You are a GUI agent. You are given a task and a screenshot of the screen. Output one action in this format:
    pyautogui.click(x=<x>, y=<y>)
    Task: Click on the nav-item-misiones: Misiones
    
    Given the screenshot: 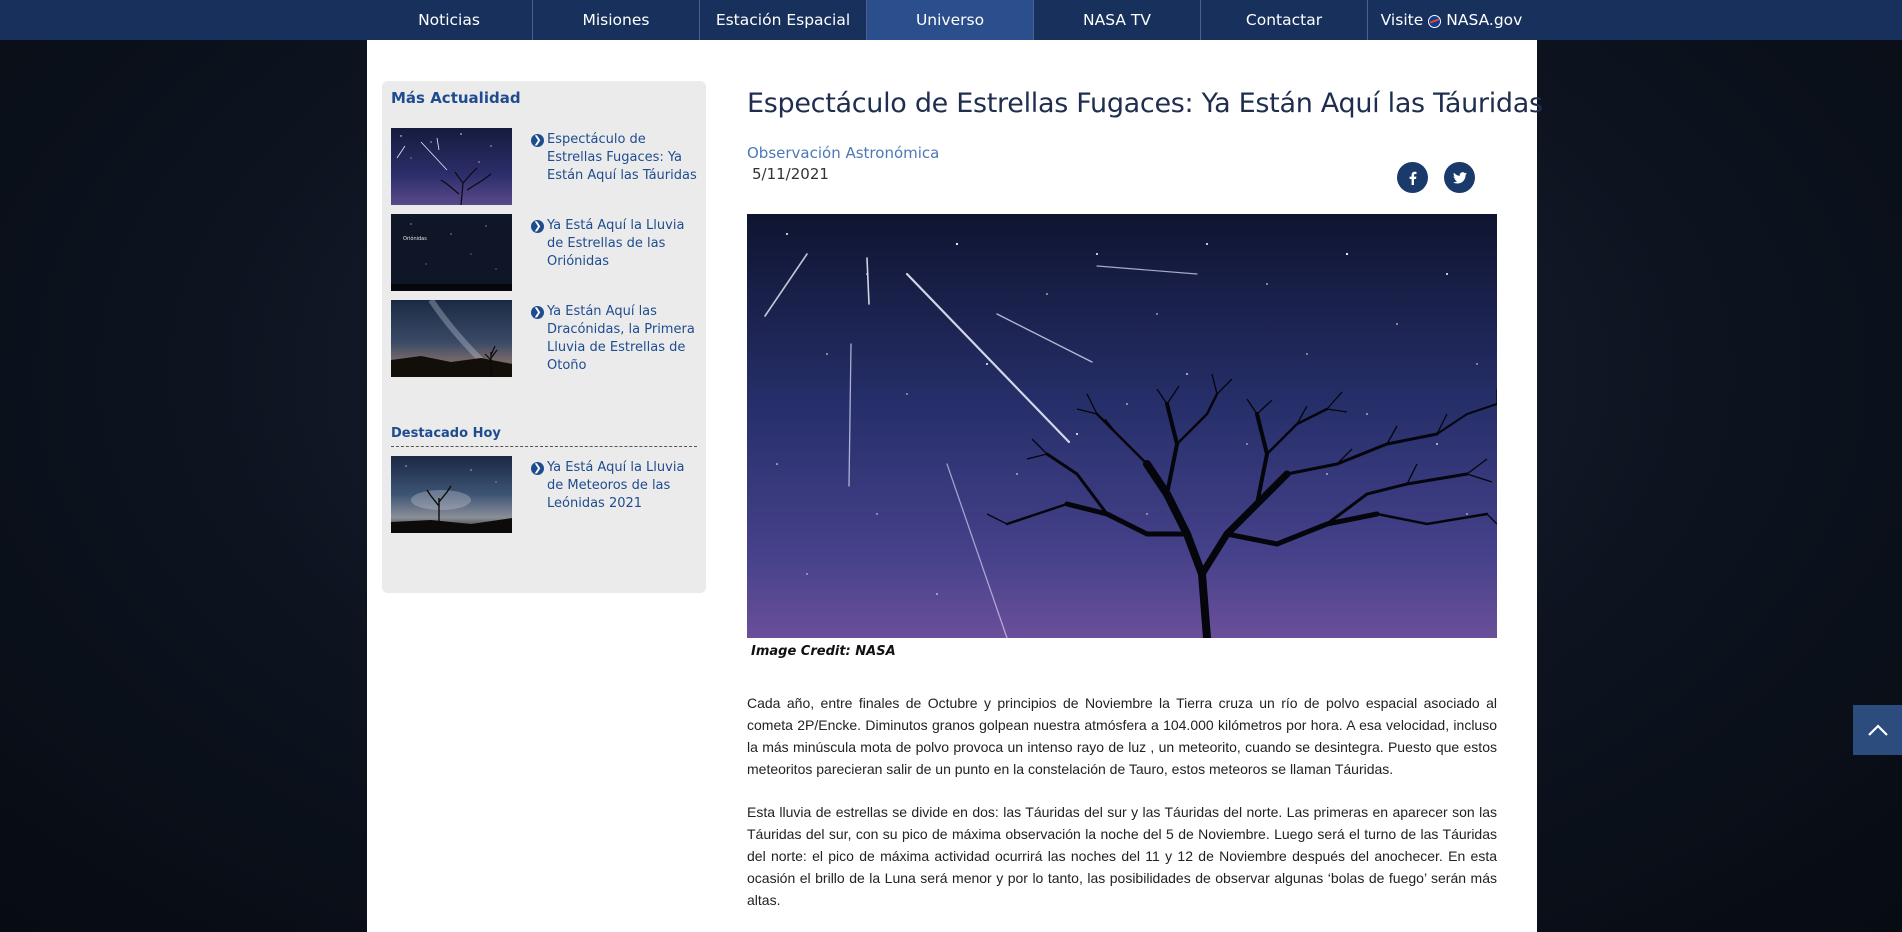 What is the action you would take?
    pyautogui.click(x=616, y=20)
    